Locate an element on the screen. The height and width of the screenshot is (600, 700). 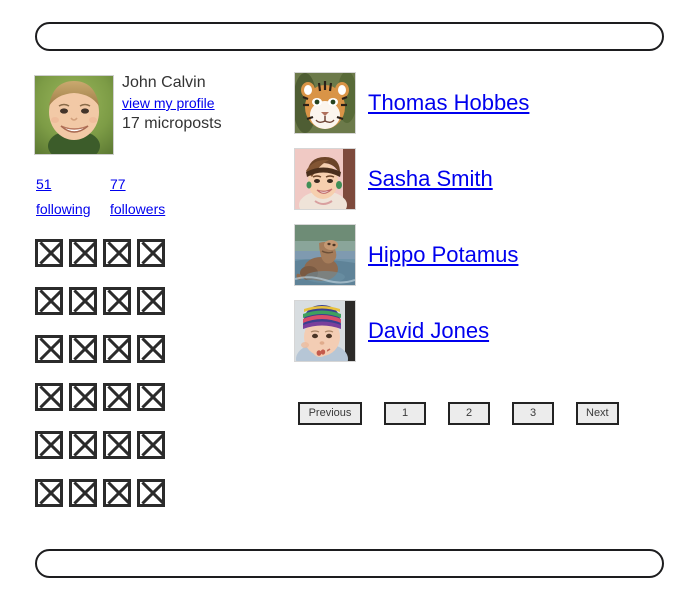
pagination-previous-button: Previous is located at coordinates (330, 413).